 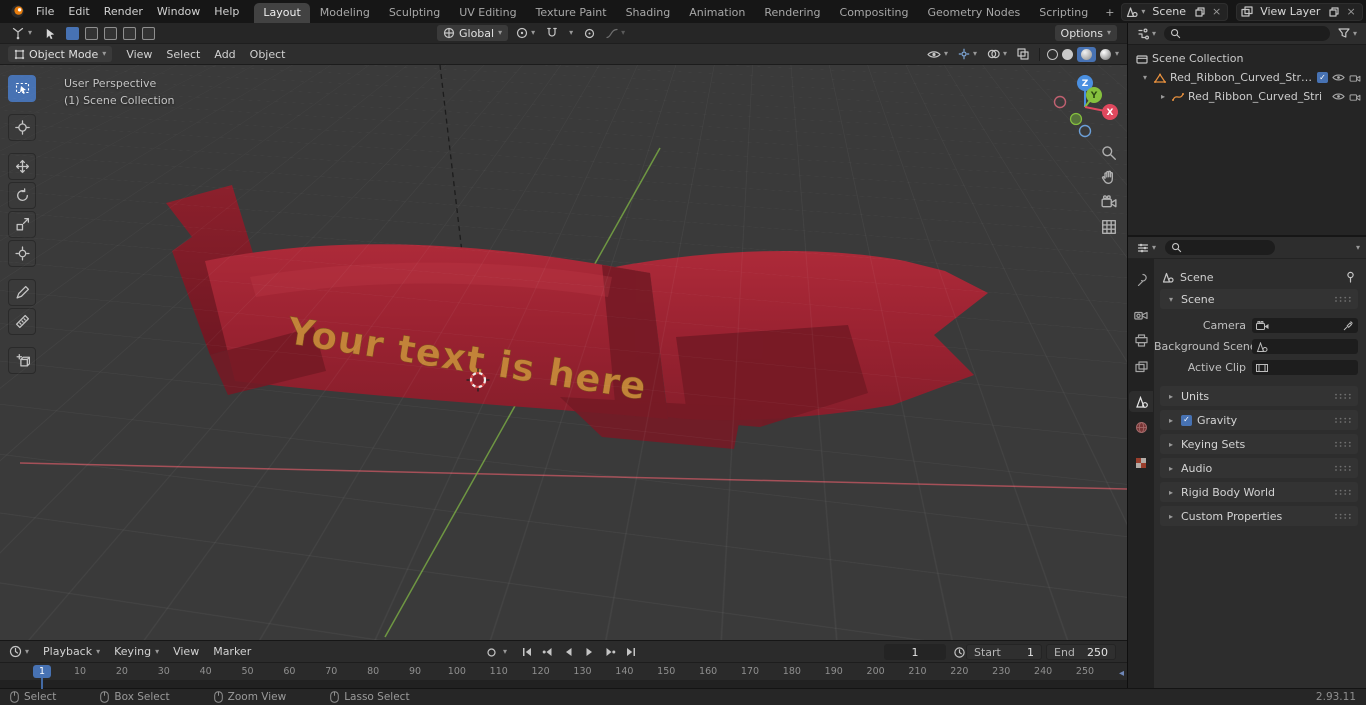 I want to click on timeline-menu-keying: Keying ▾, so click(x=136, y=651).